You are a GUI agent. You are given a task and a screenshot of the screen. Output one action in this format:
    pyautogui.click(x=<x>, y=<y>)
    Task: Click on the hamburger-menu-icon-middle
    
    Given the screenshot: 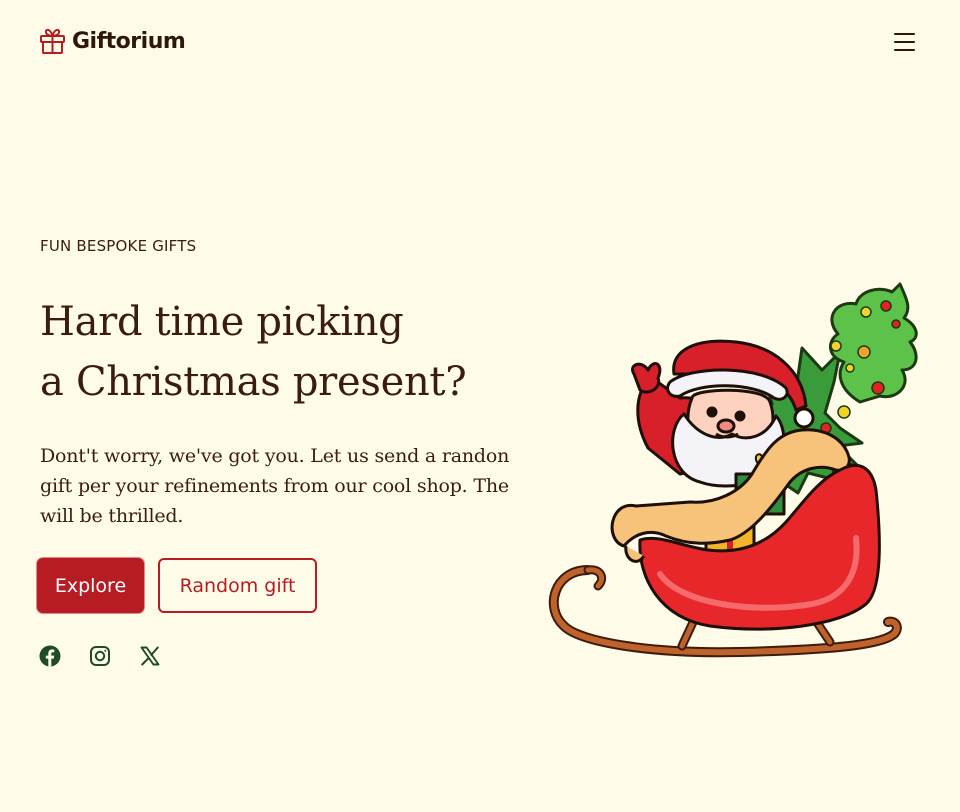 What is the action you would take?
    pyautogui.click(x=904, y=42)
    